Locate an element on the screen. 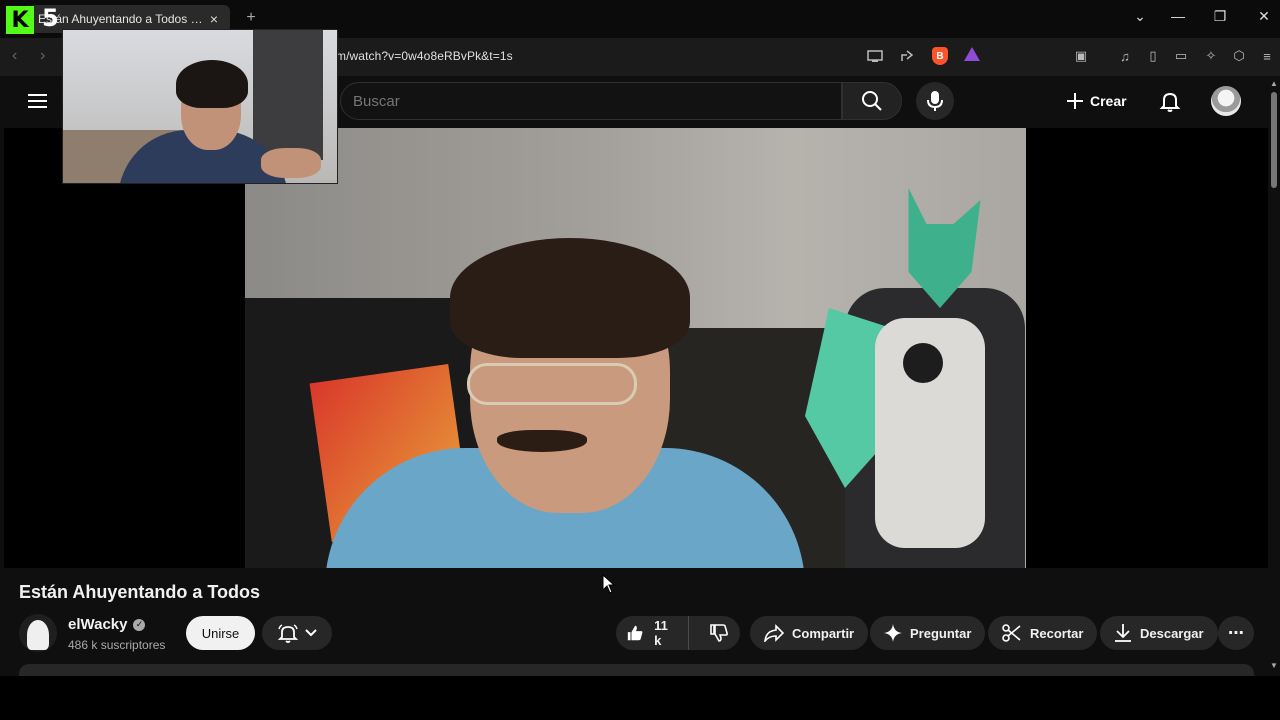 This screenshot has height=720, width=1280. like-button: 11 k is located at coordinates (653, 633).